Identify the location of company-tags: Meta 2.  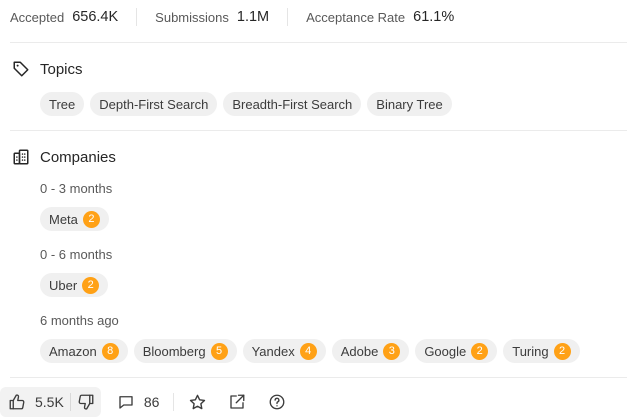
(77, 219).